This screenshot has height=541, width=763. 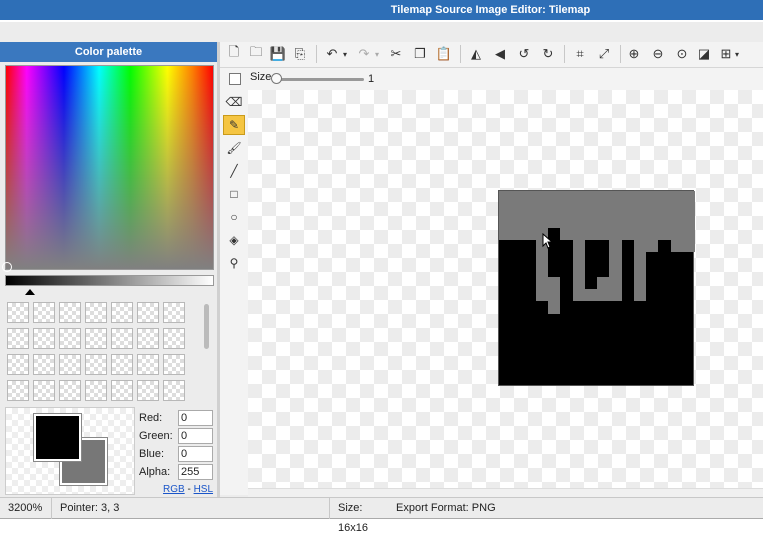 What do you see at coordinates (151, 418) in the screenshot?
I see `red-label: Red:` at bounding box center [151, 418].